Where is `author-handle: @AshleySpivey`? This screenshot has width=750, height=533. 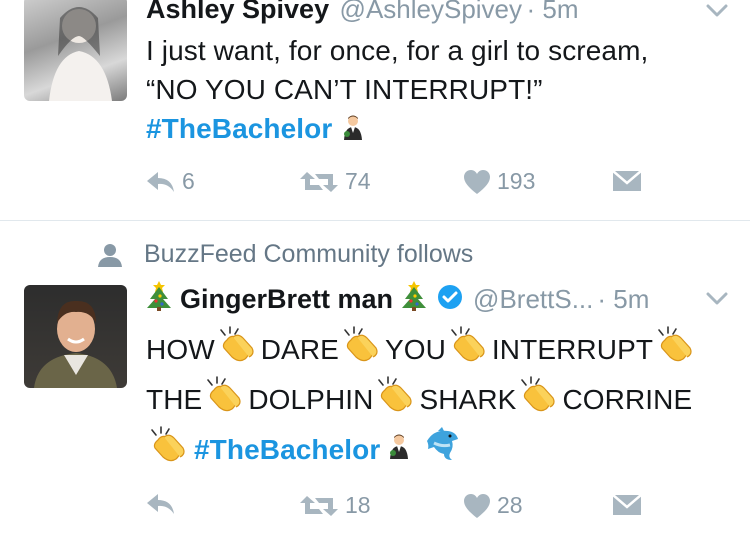
author-handle: @AshleySpivey is located at coordinates (431, 12).